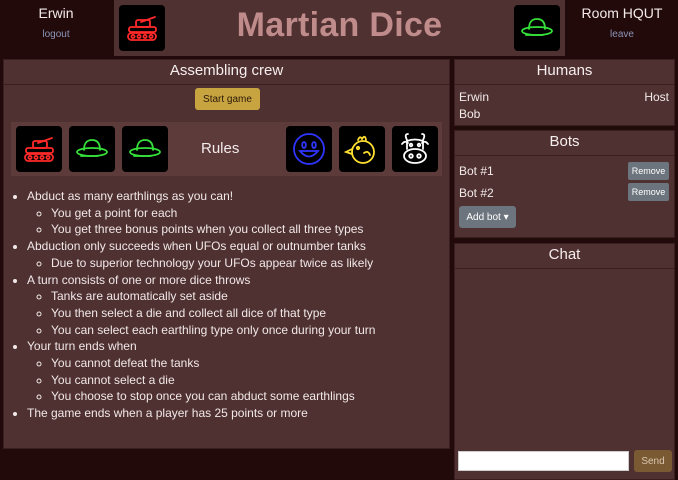  What do you see at coordinates (130, 196) in the screenshot?
I see `rule-text: Abduct as many earthlings as you can!` at bounding box center [130, 196].